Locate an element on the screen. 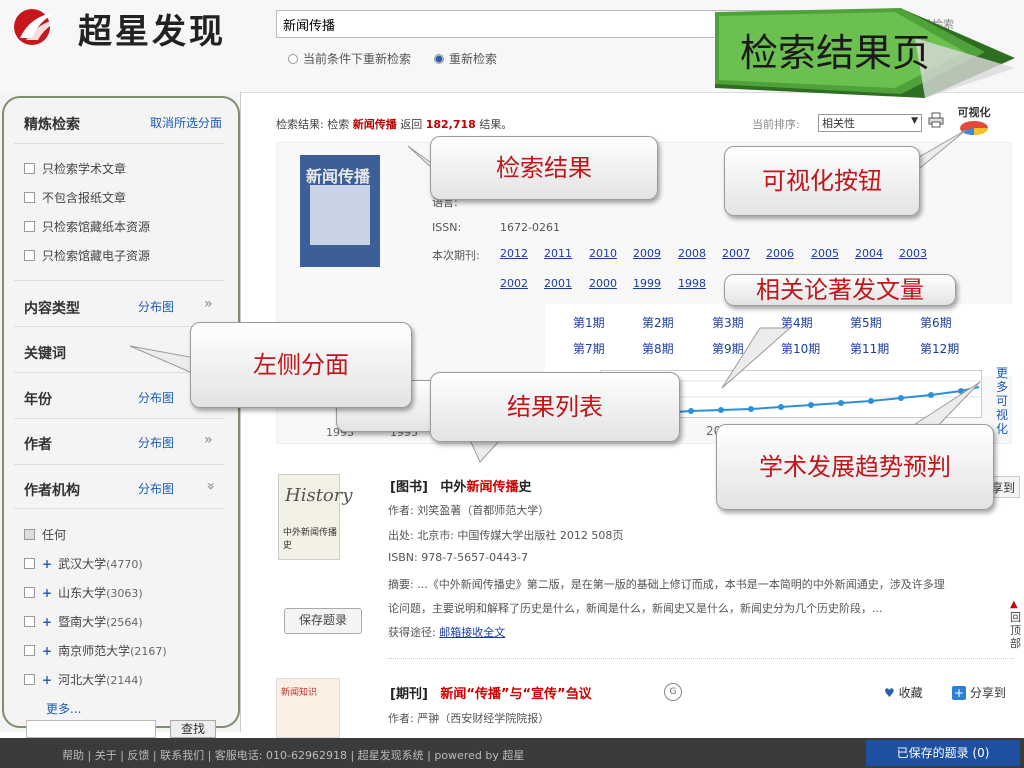 This screenshot has height=768, width=1024. callout-result-list: 结果列表 is located at coordinates (555, 407).